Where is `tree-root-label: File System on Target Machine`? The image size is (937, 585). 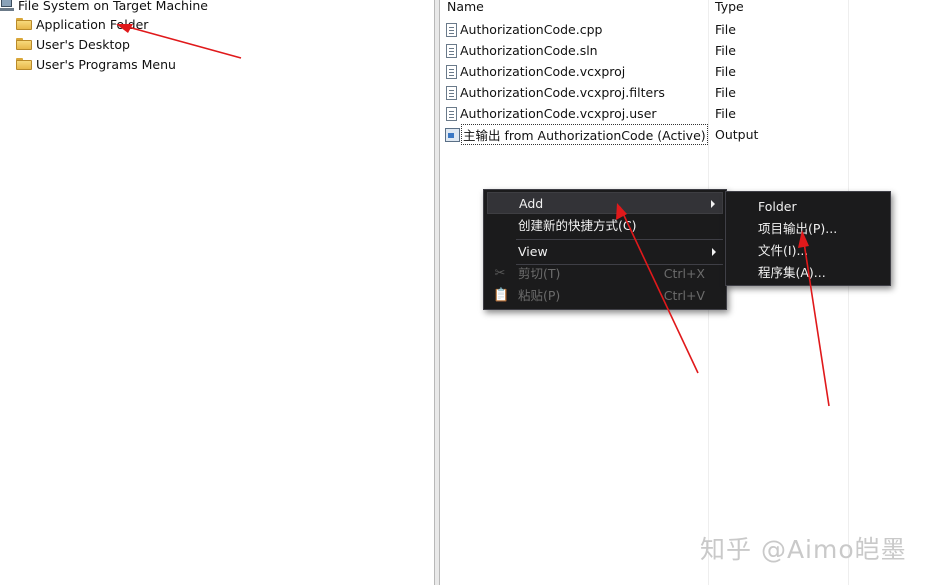
tree-root-label: File System on Target Machine is located at coordinates (113, 6).